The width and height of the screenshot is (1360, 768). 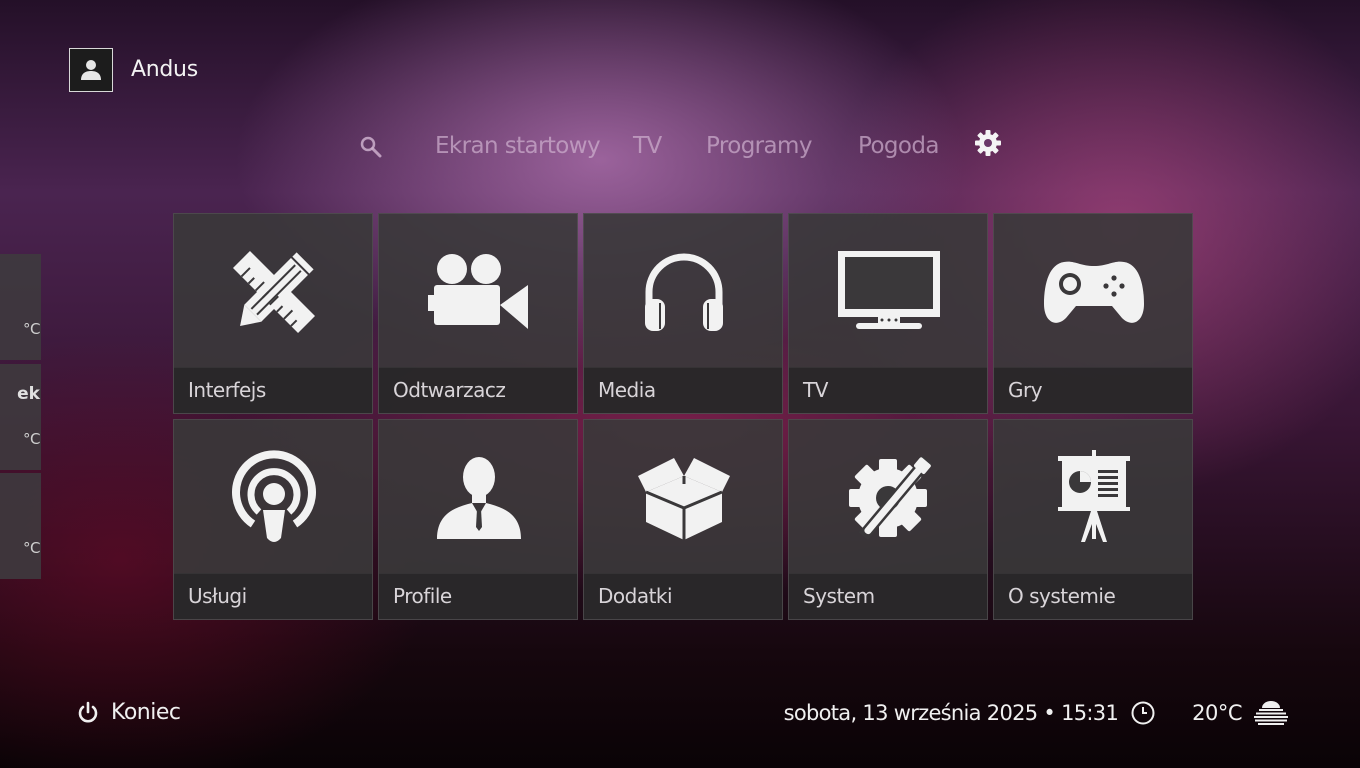 What do you see at coordinates (888, 596) in the screenshot?
I see `tile-label: System` at bounding box center [888, 596].